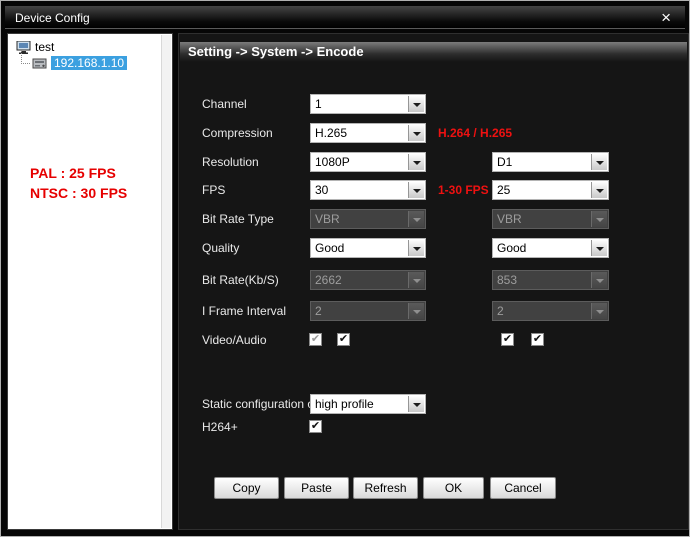 The width and height of the screenshot is (690, 537). I want to click on i-frame-interval-label: I Frame Interval, so click(244, 311).